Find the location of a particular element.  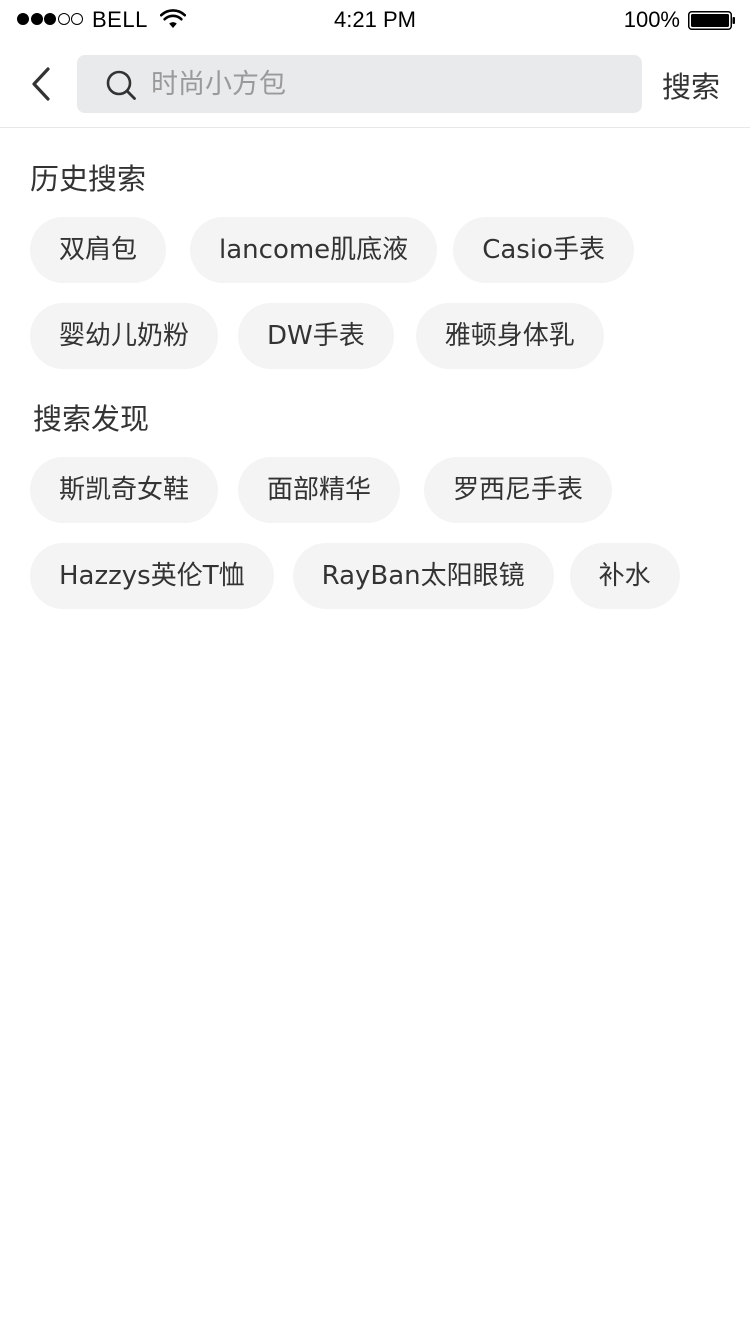

discover-tag-row: 斯凯奇女鞋 面部精华 罗西尼手表 is located at coordinates (321, 490).